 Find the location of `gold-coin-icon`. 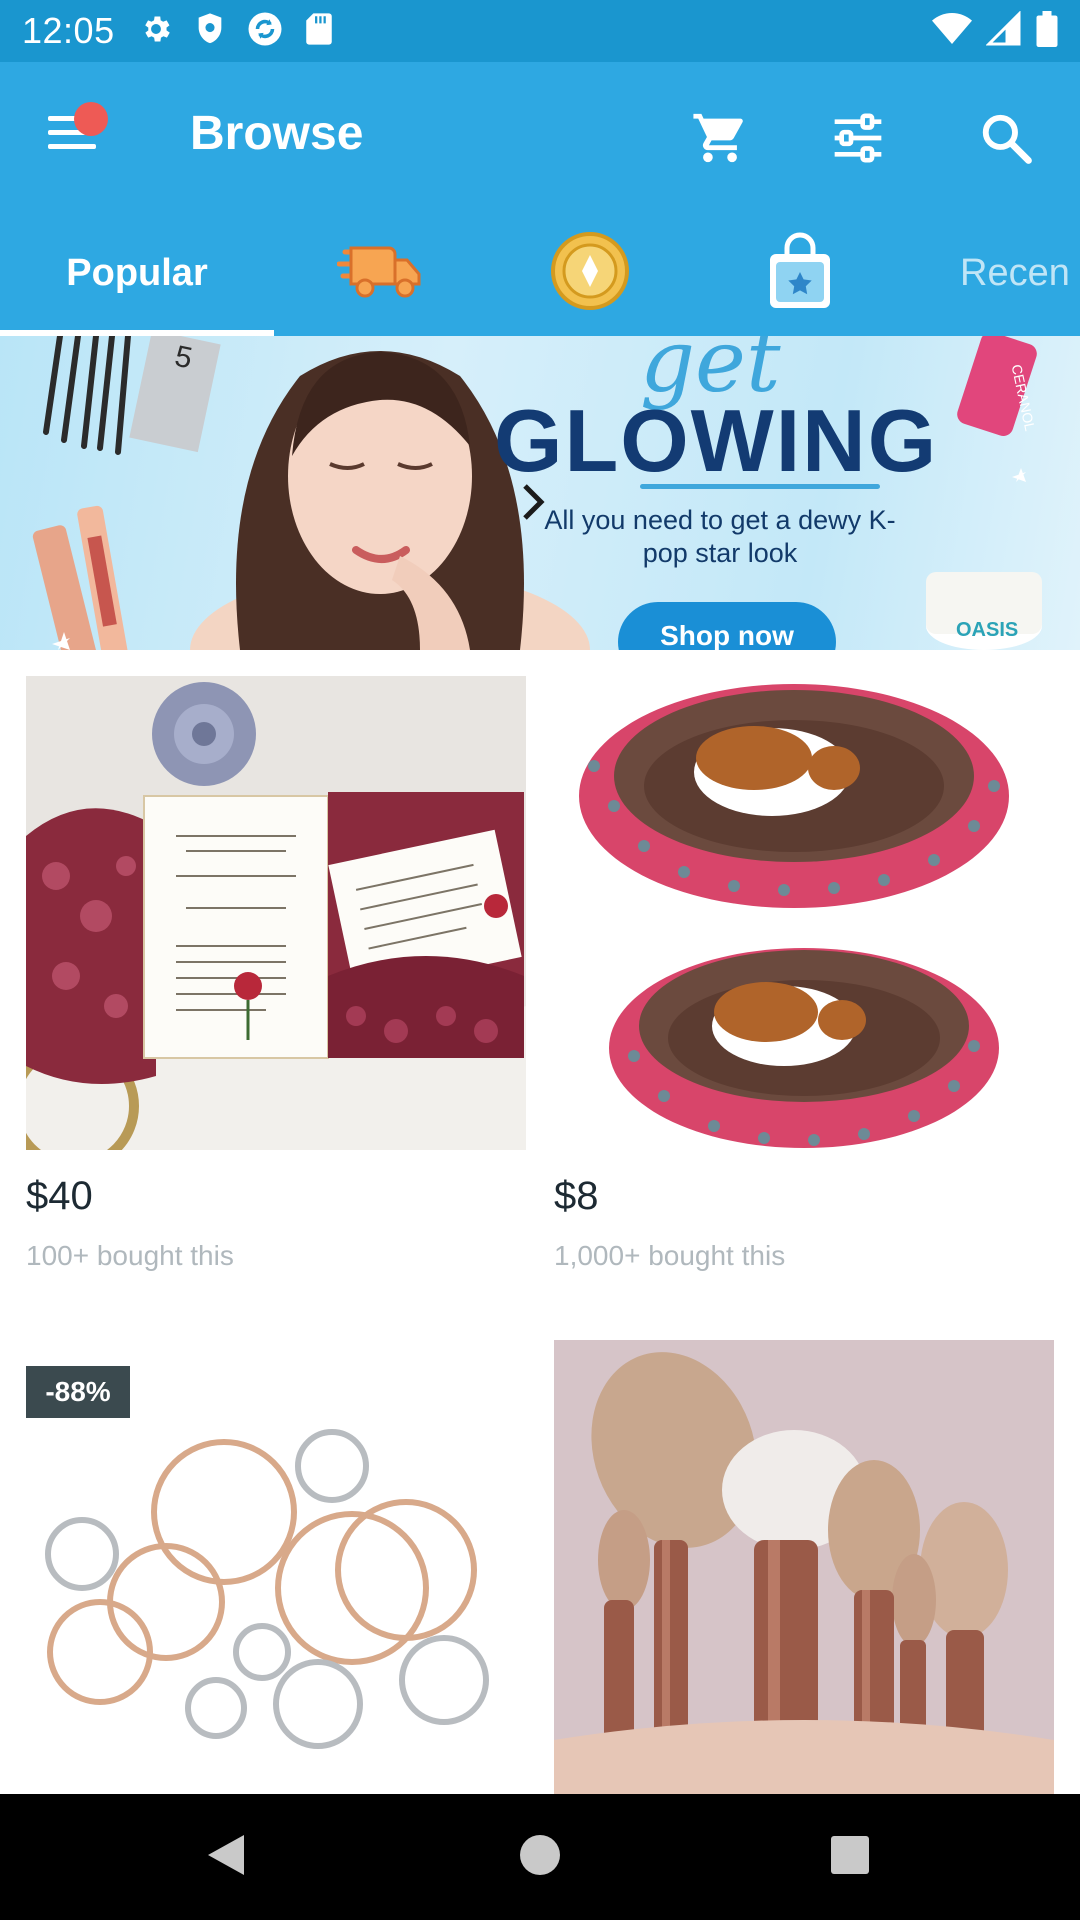

gold-coin-icon is located at coordinates (590, 273).